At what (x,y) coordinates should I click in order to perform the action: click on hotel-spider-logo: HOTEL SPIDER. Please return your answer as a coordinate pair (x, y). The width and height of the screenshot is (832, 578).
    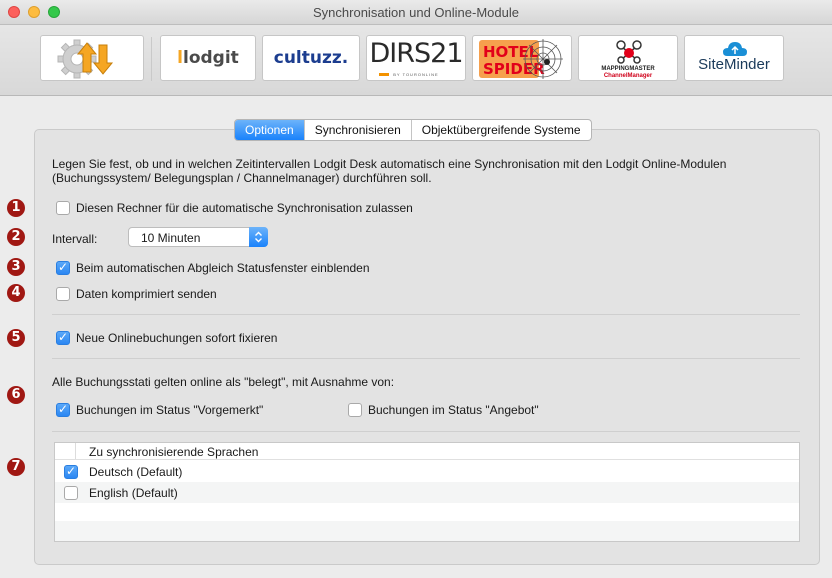
    Looking at the image, I should click on (521, 59).